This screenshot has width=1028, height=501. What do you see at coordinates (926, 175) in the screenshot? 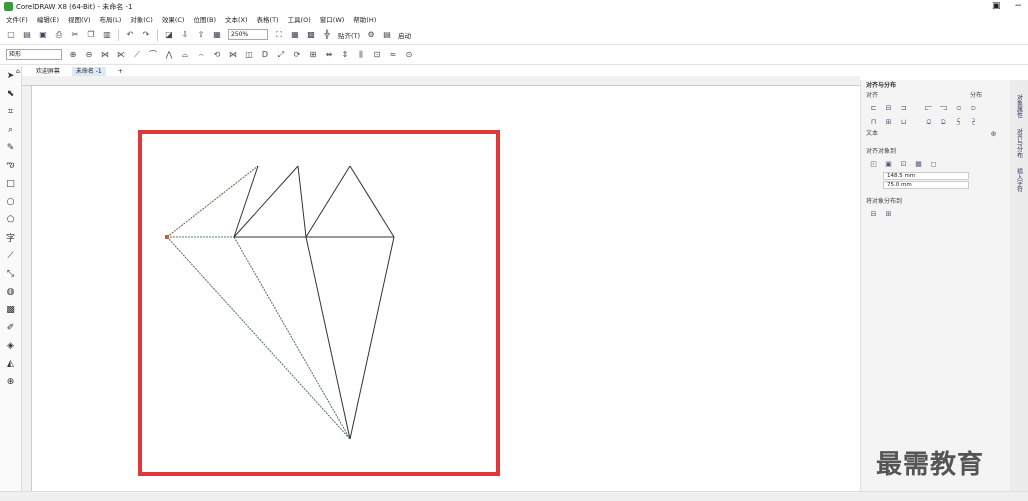
I see `x-coordinate-field: 148.5 mm` at bounding box center [926, 175].